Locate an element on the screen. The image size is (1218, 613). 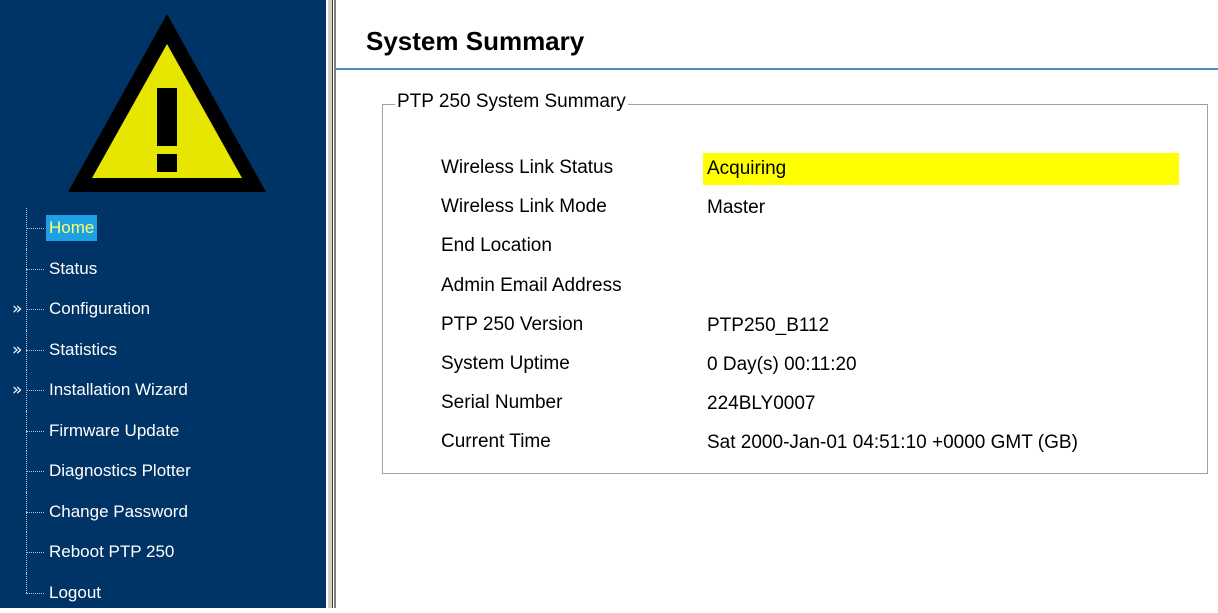
sidebar-item-label: Status is located at coordinates (73, 269).